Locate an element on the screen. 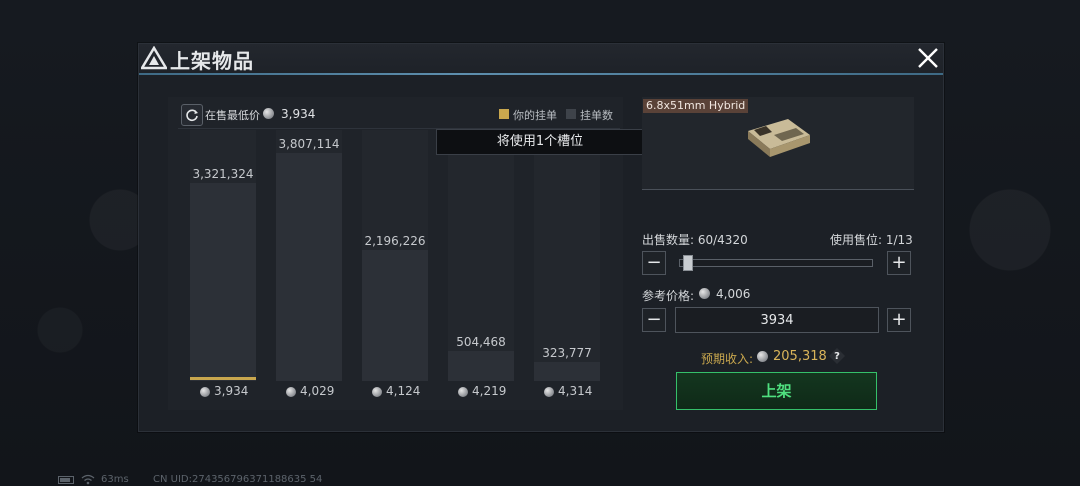  header-divider is located at coordinates (541, 74).